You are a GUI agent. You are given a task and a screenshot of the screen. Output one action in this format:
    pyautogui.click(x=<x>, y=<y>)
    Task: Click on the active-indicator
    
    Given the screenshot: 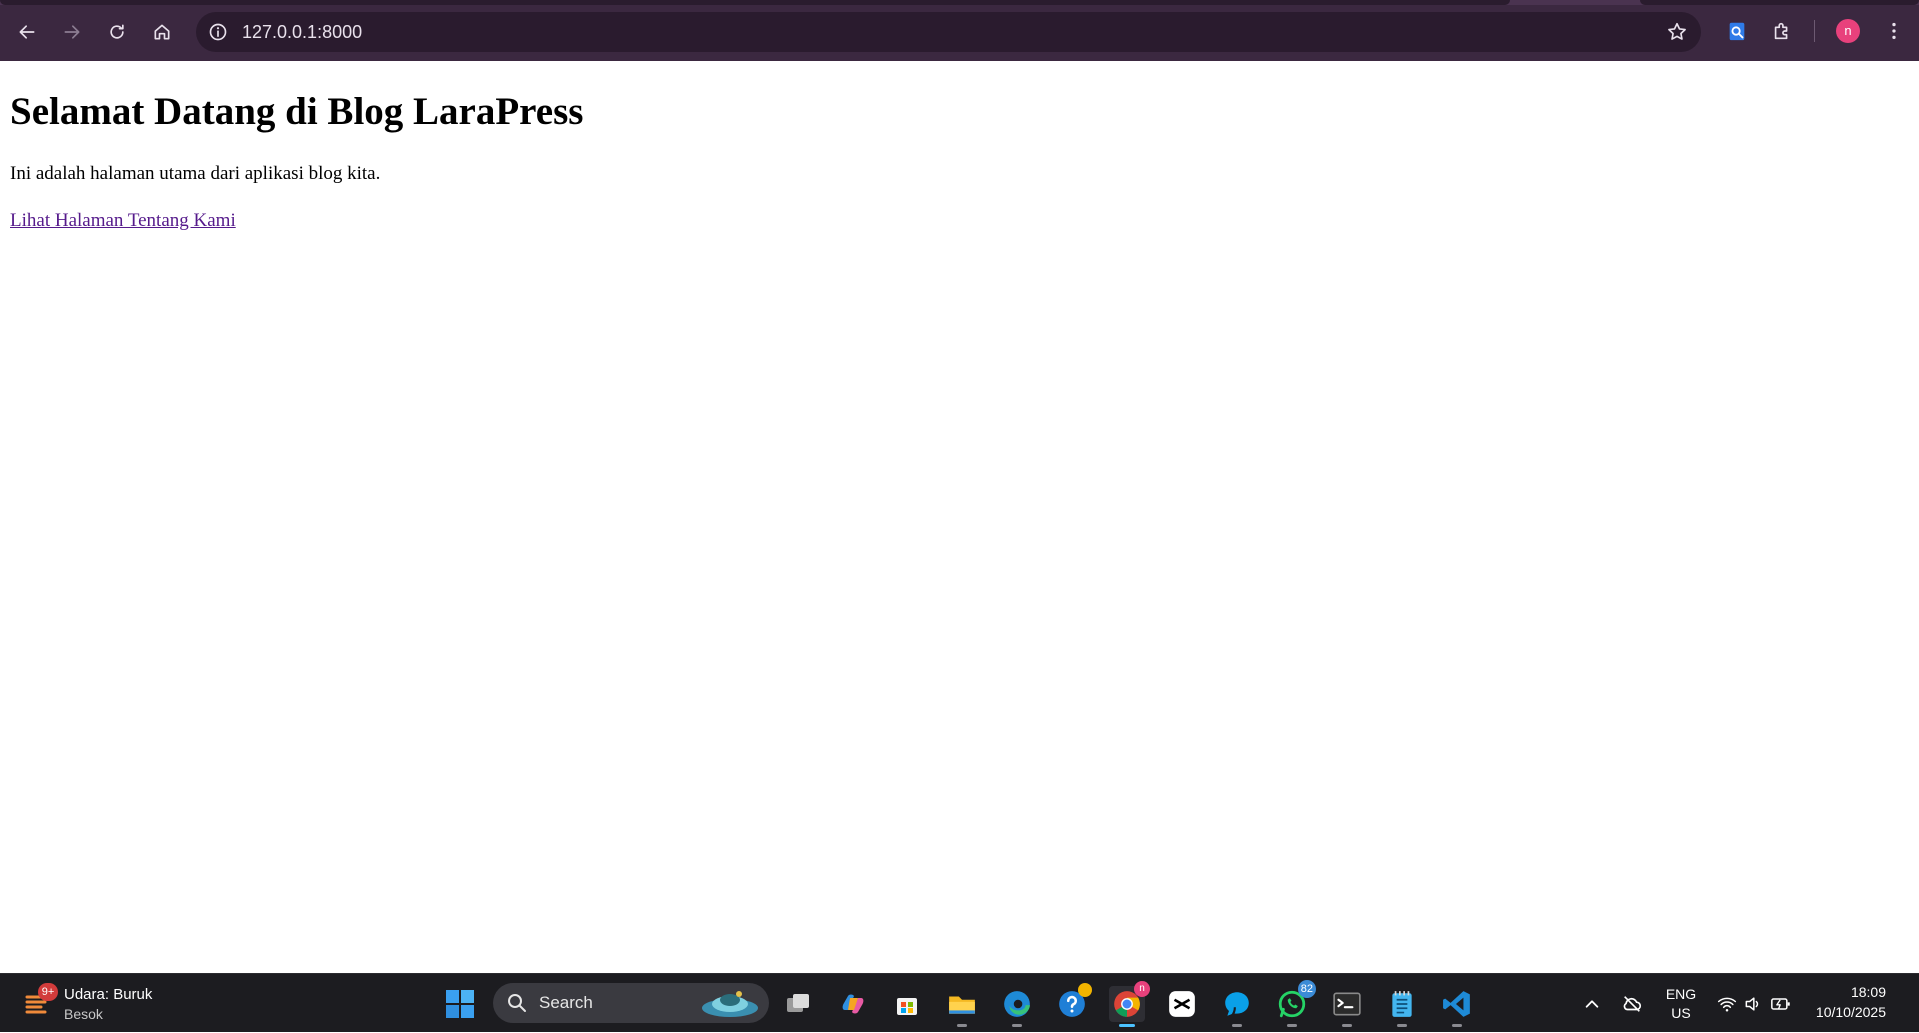 What is the action you would take?
    pyautogui.click(x=1127, y=1025)
    